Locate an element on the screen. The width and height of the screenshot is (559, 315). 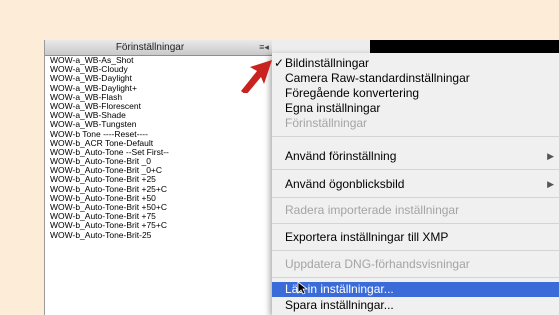
preset-item: WOW-b_Auto-Tone-Brit _0 is located at coordinates (159, 161).